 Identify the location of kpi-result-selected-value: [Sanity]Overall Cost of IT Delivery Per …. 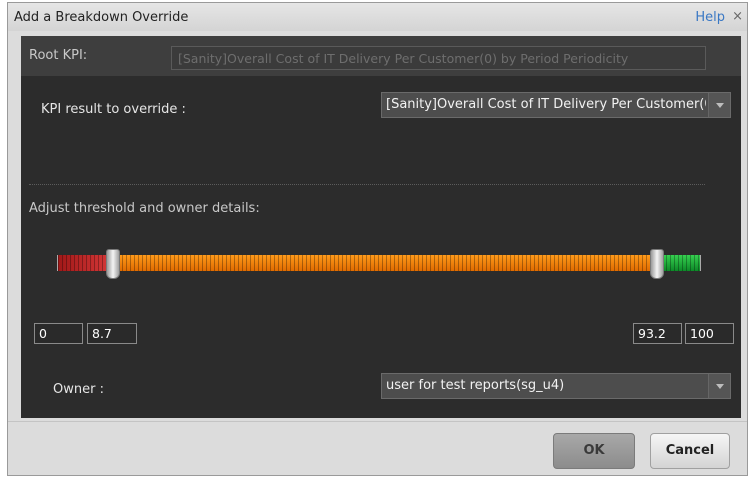
(546, 104).